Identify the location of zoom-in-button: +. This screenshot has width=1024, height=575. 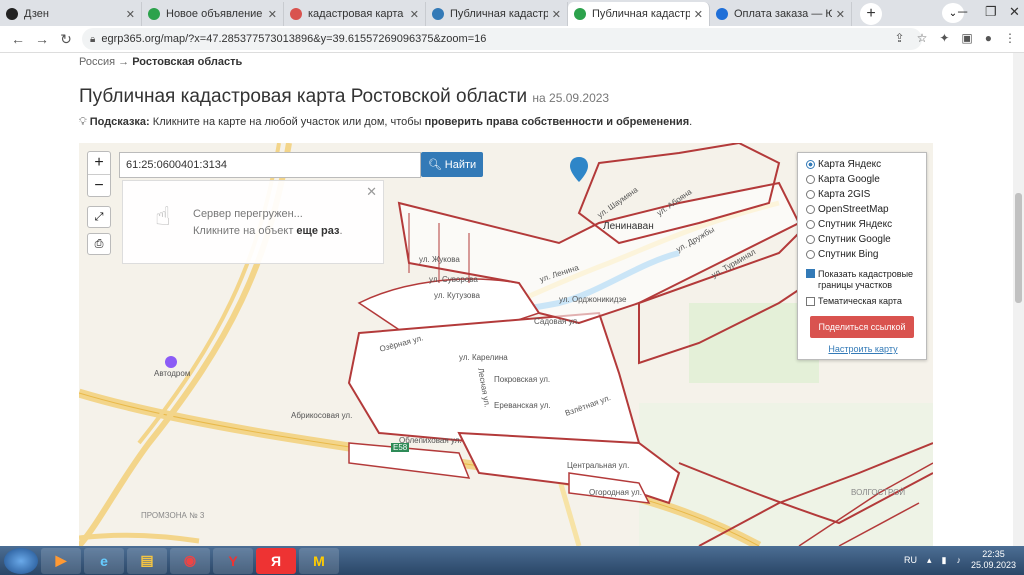
(99, 163).